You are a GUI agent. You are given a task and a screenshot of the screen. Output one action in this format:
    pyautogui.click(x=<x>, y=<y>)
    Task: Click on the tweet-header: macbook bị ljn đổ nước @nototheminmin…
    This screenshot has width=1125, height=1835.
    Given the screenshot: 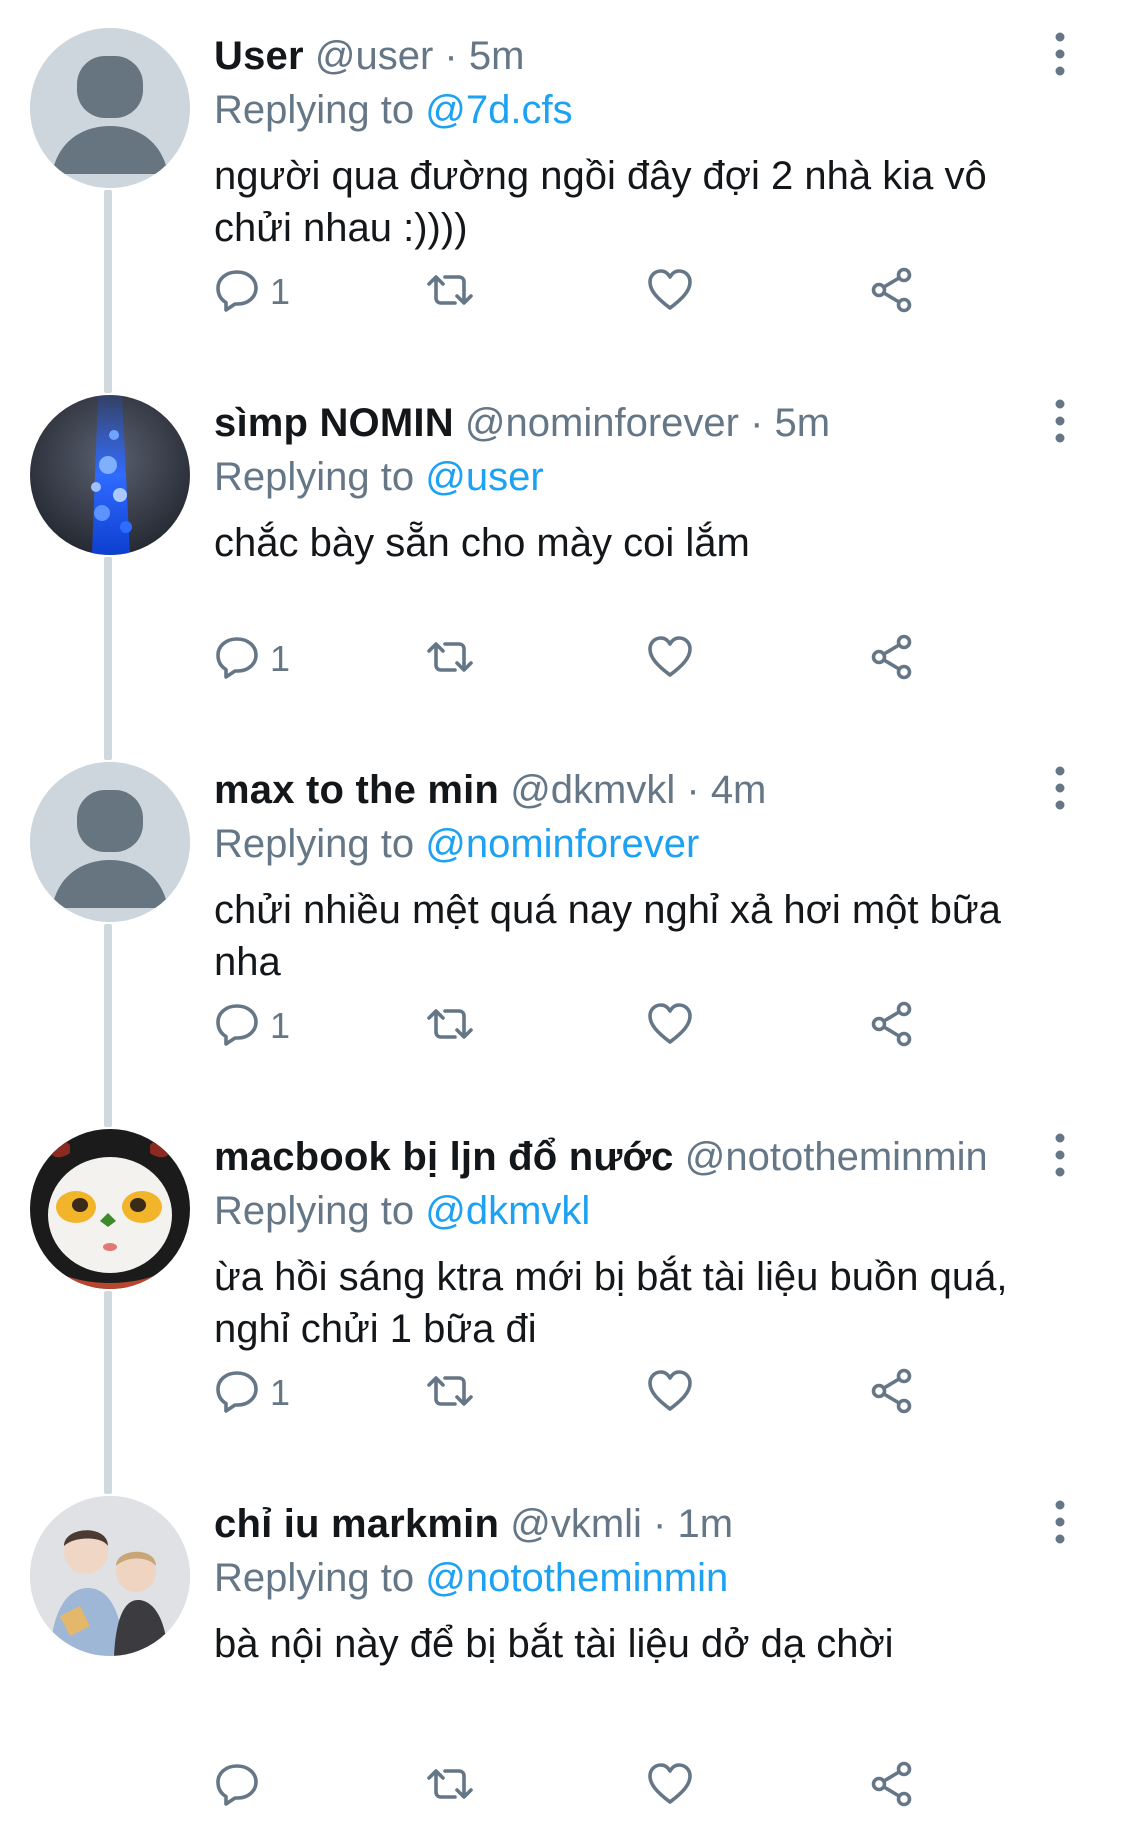 What is the action you would take?
    pyautogui.click(x=599, y=1157)
    